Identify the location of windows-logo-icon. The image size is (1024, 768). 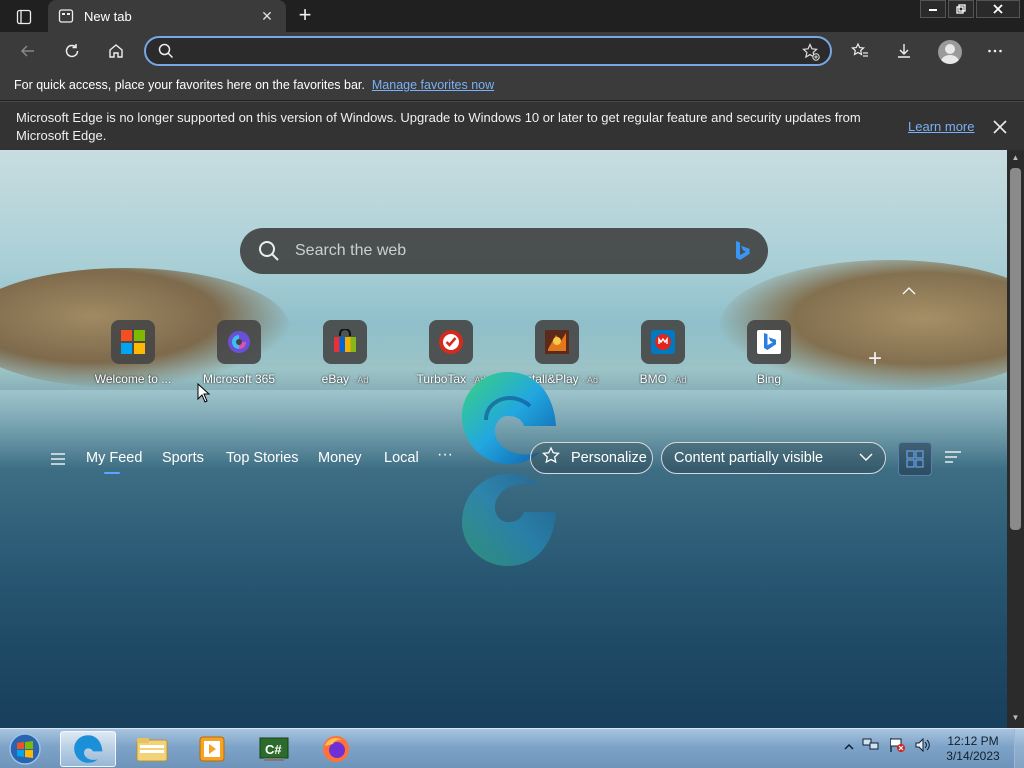
(133, 342).